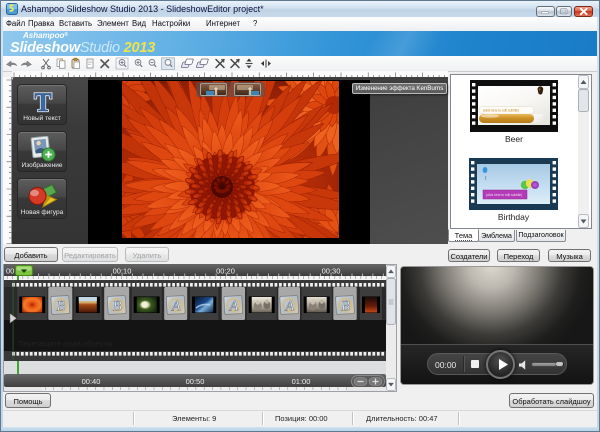 The image size is (600, 432). Describe the element at coordinates (195, 381) in the screenshot. I see `svg-text: 00:50` at that location.